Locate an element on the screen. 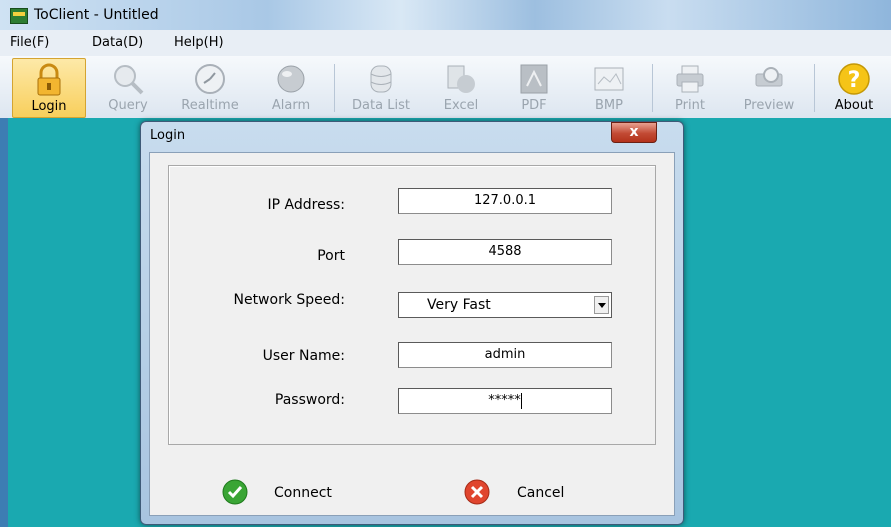  realtime-label: Realtime is located at coordinates (210, 105).